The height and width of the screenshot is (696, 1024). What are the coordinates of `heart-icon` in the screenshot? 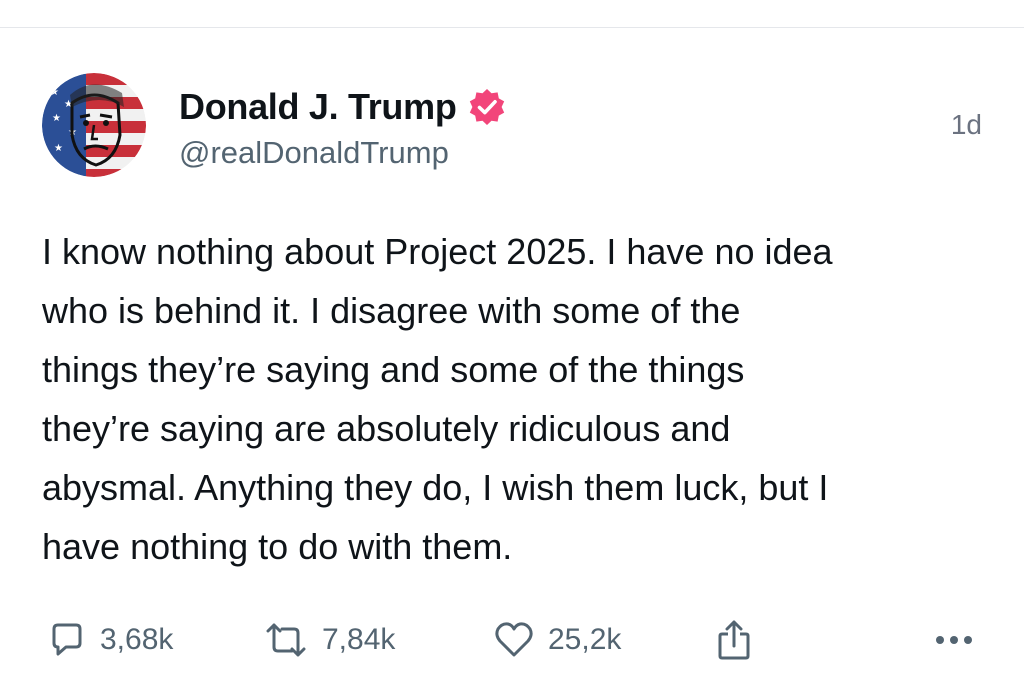 It's located at (514, 639).